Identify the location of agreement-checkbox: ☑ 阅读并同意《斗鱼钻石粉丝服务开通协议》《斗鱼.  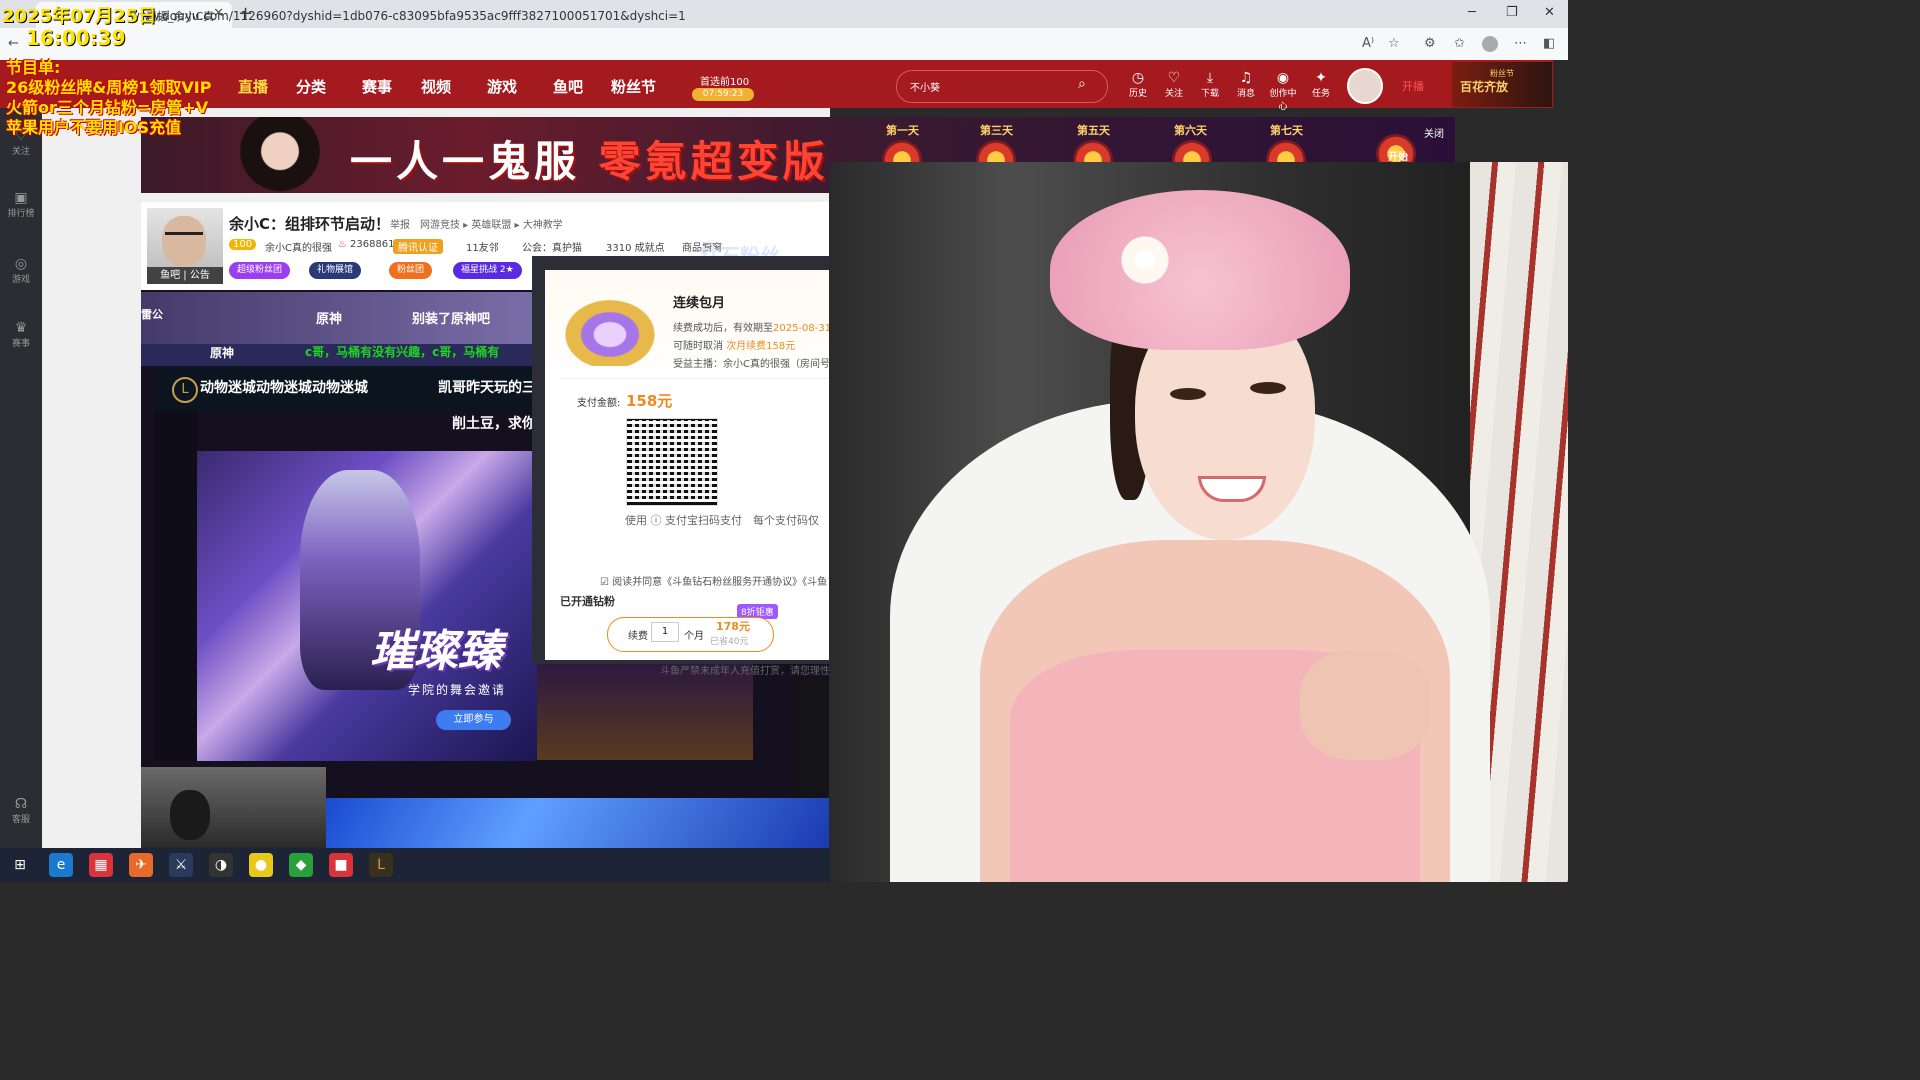
(713, 580).